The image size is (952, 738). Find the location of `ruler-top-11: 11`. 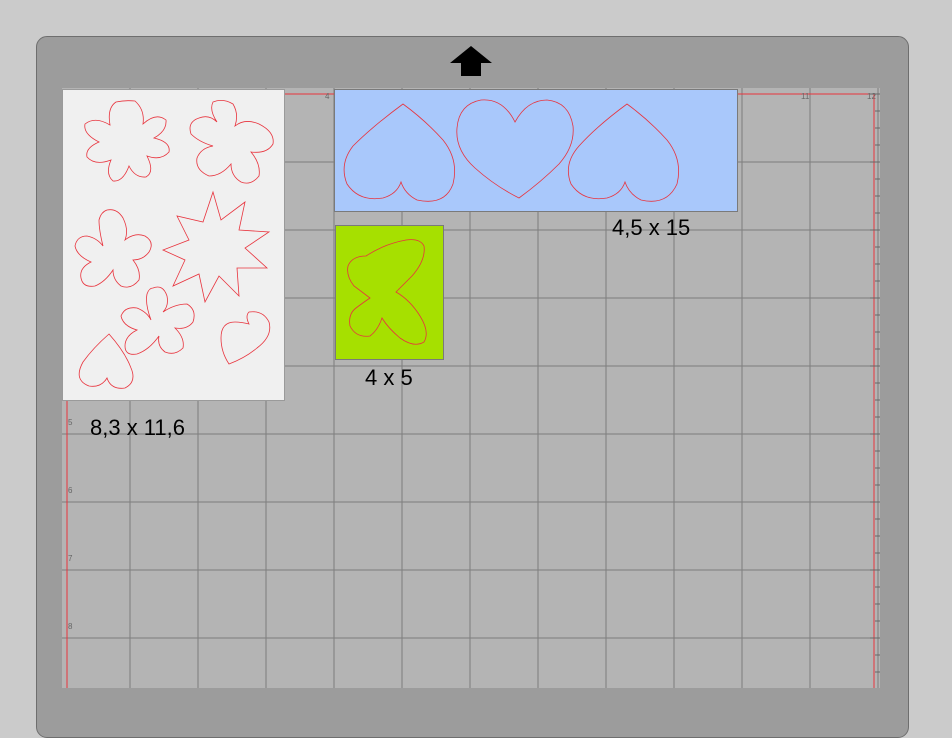

ruler-top-11: 11 is located at coordinates (805, 96).